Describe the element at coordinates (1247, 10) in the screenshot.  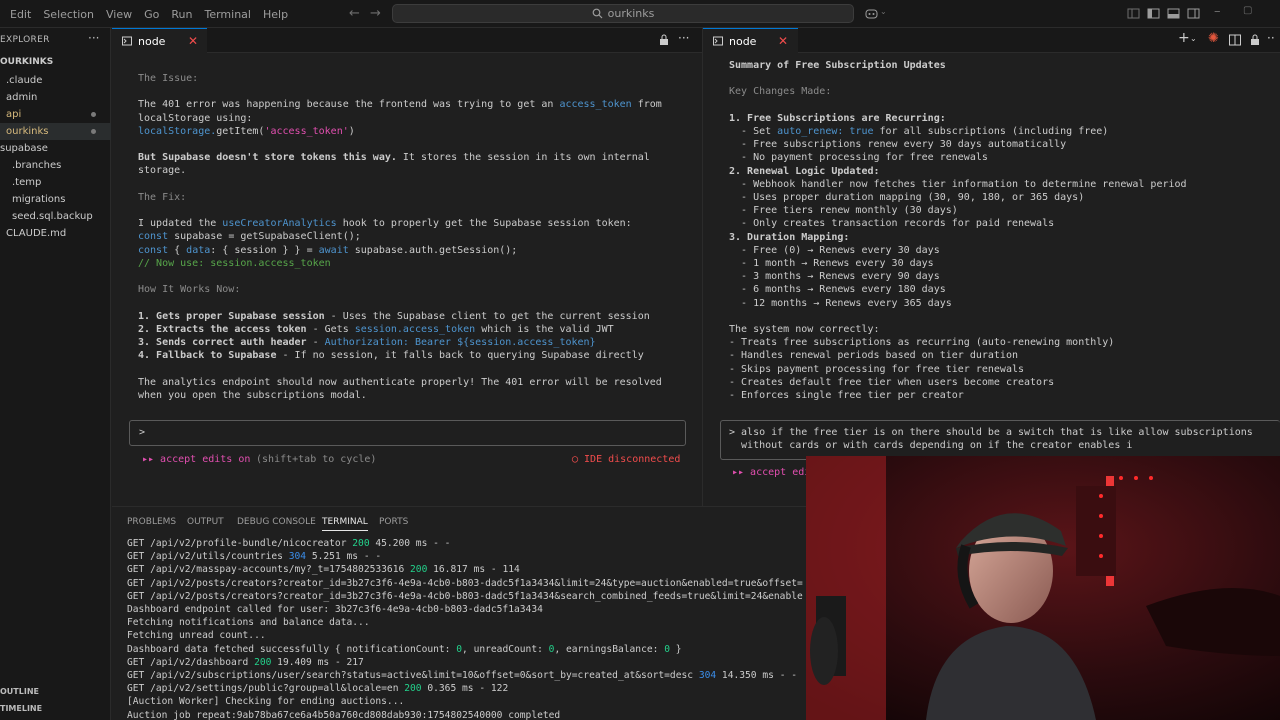
I see `maximize-icon: ▢` at that location.